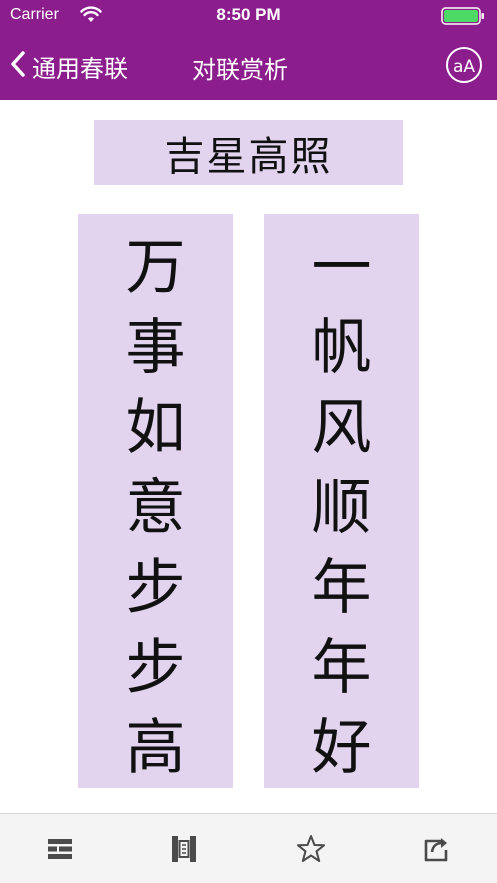  I want to click on scroll-char: 一, so click(341, 268).